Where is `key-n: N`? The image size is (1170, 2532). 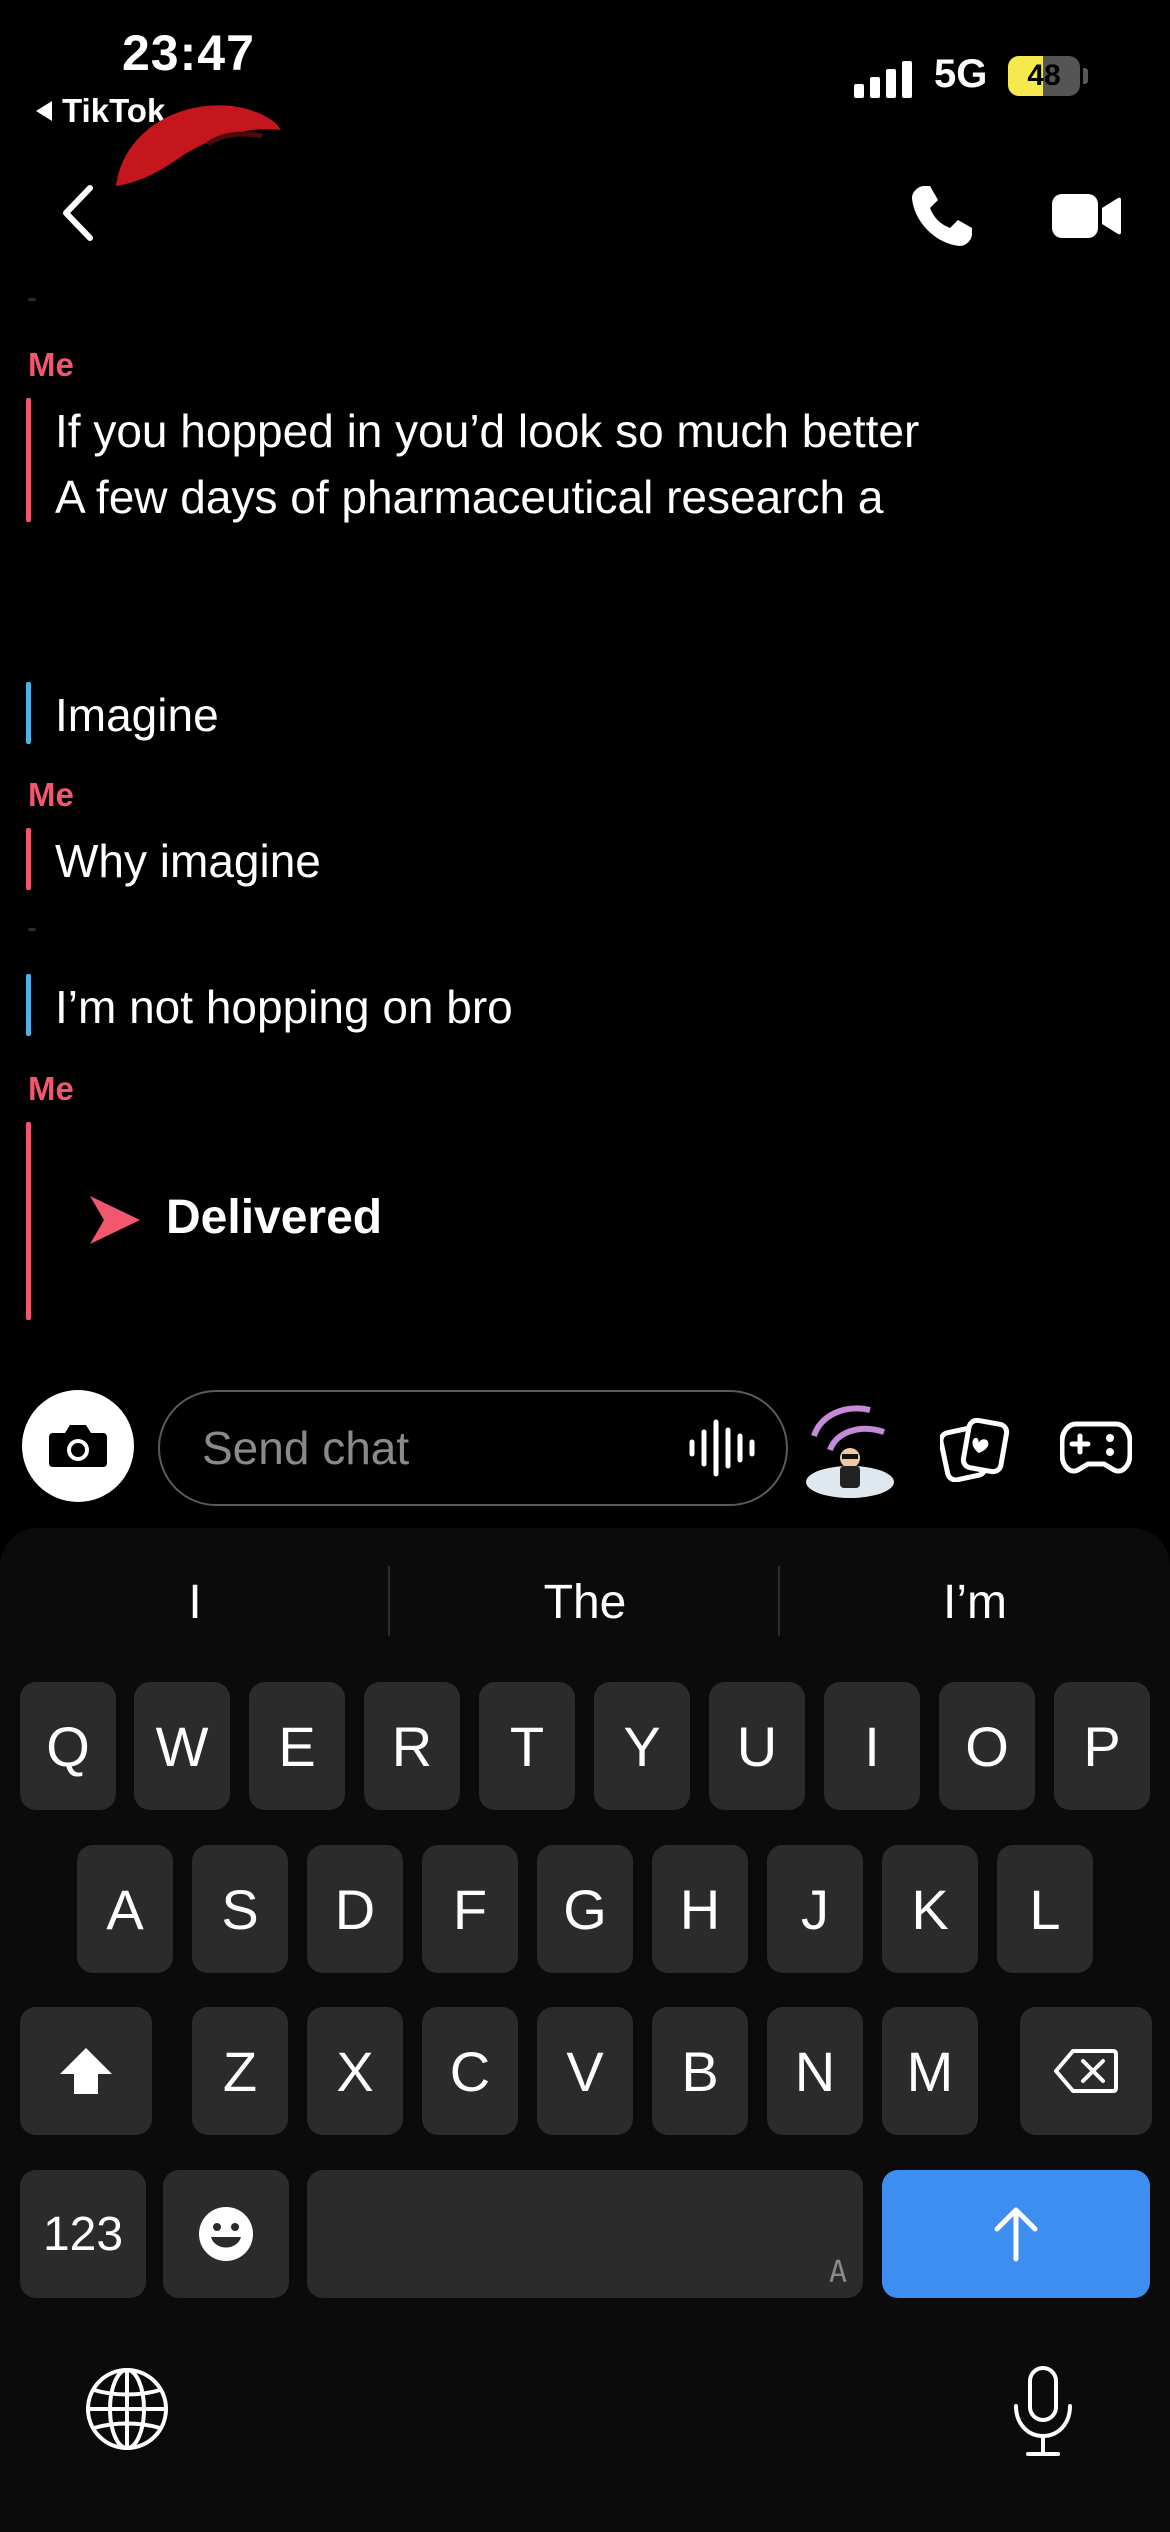 key-n: N is located at coordinates (815, 2071).